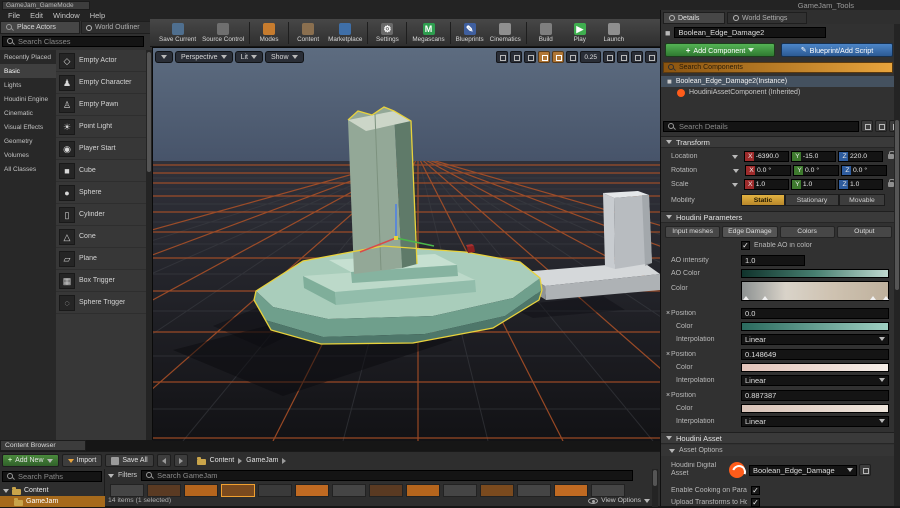 The width and height of the screenshot is (900, 508). I want to click on component-row-houdini: HoudiniAssetComponent (Inherited), so click(778, 92).